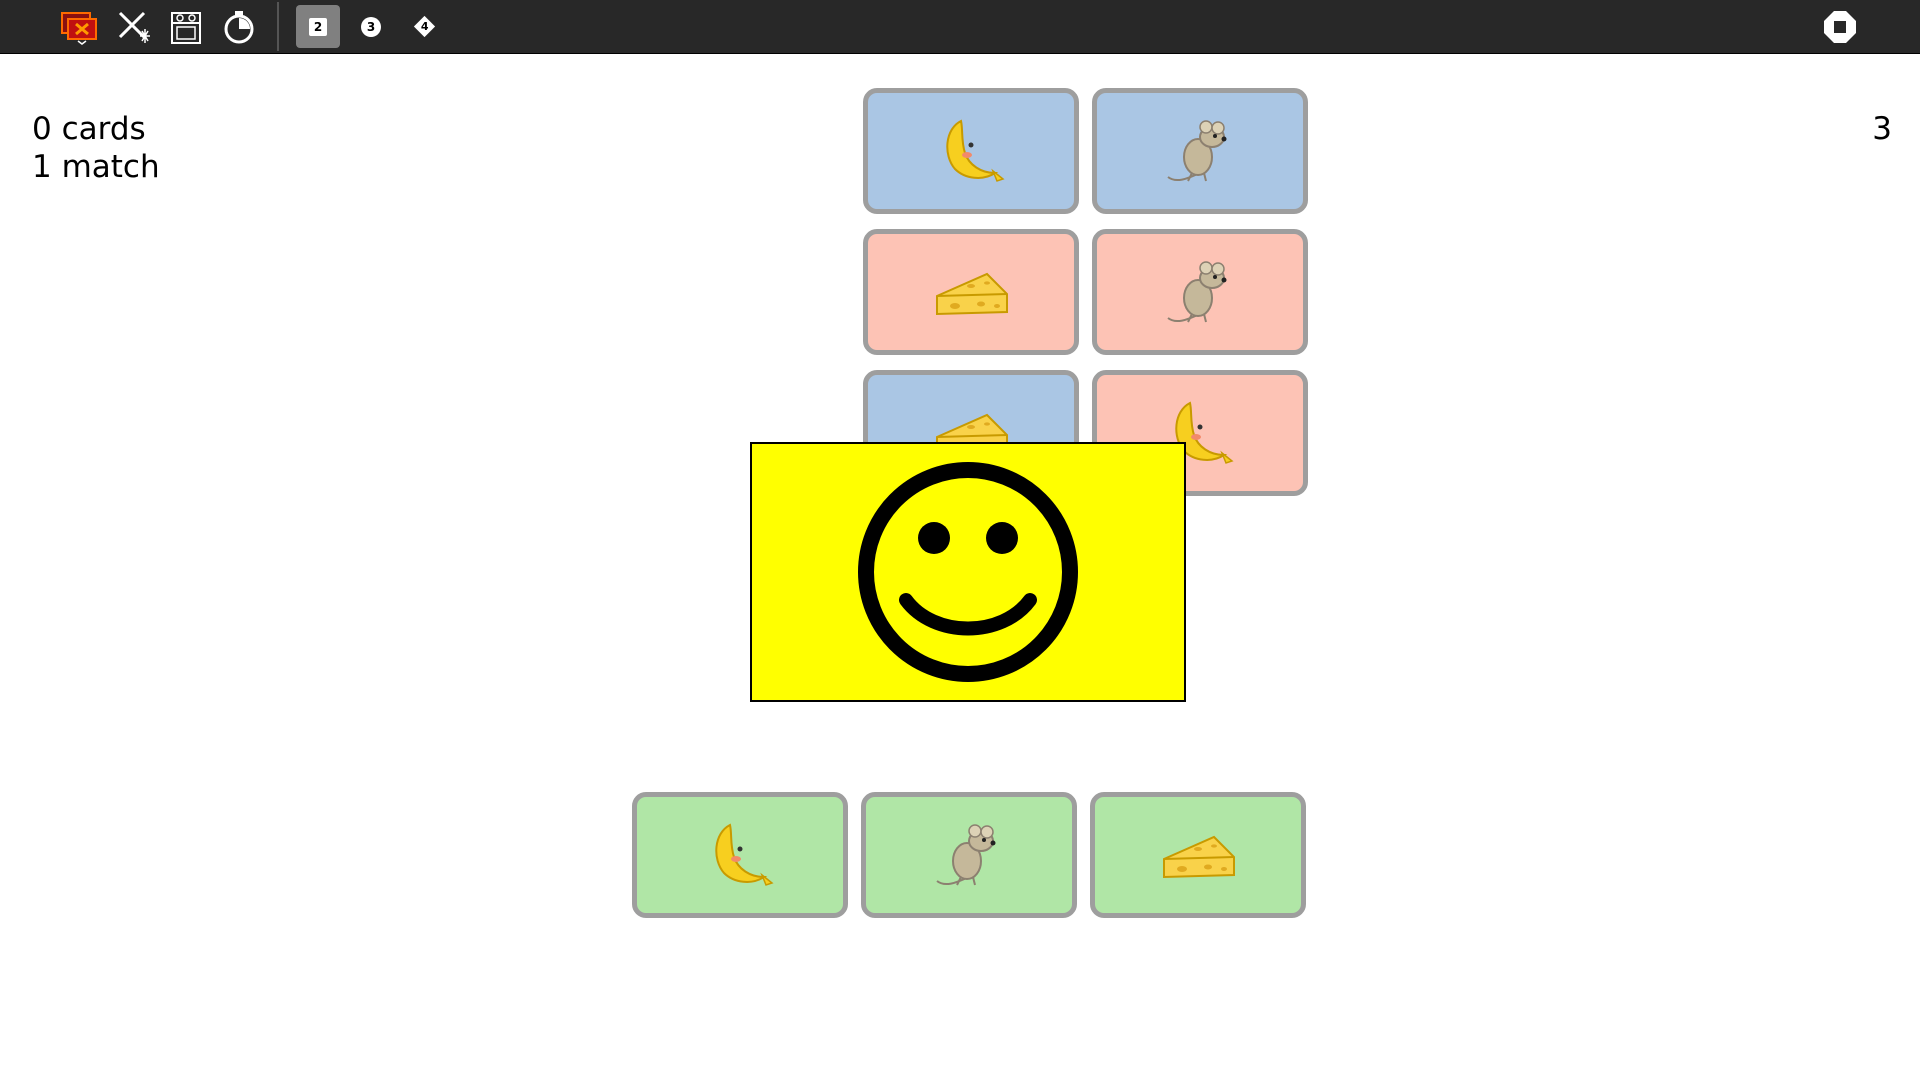  I want to click on stop-icon, so click(1840, 26).